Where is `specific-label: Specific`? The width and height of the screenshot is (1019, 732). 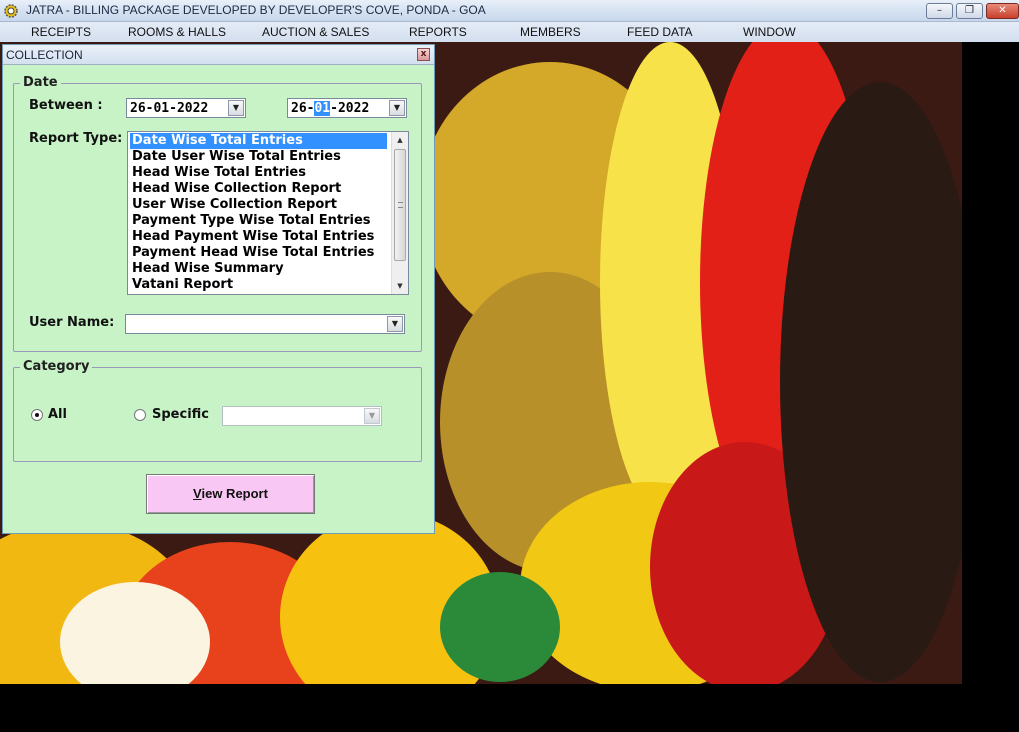
specific-label: Specific is located at coordinates (180, 414).